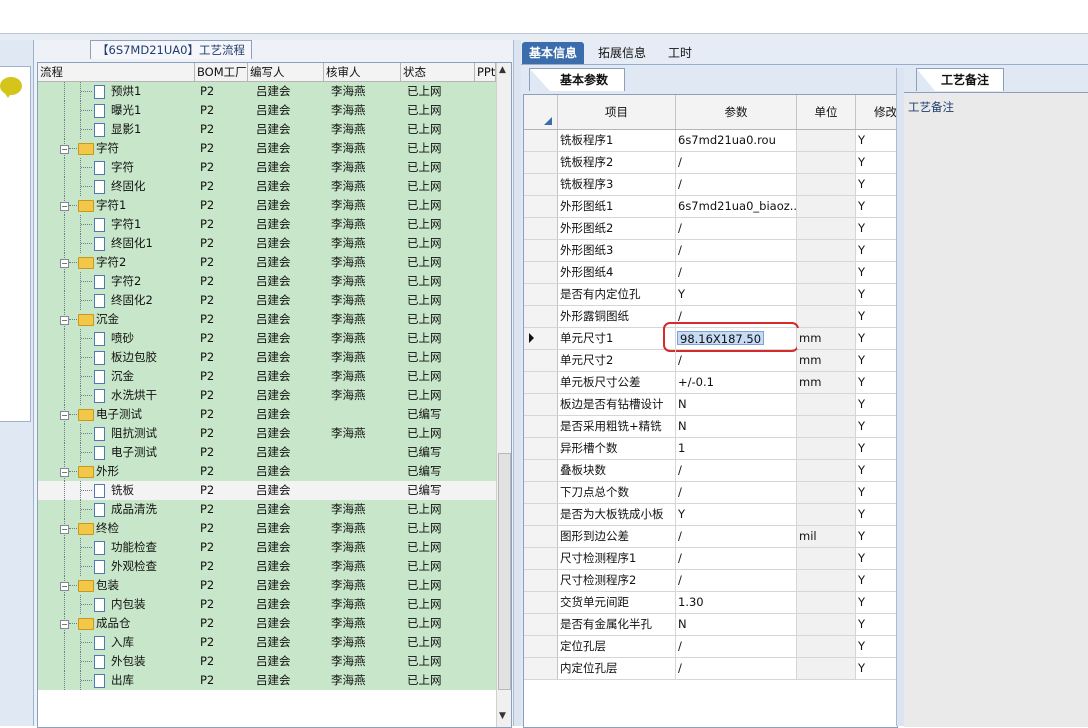 Image resolution: width=1088 pixels, height=728 pixels. What do you see at coordinates (267, 395) in the screenshot?
I see `process-row: 水洗烘干 P2 吕建会 李海燕 已上网` at bounding box center [267, 395].